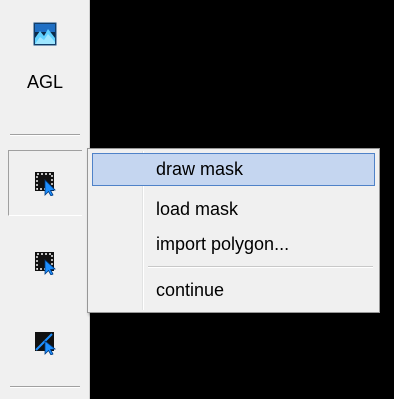 This screenshot has height=399, width=394. Describe the element at coordinates (45, 82) in the screenshot. I see `agl-label: AGL` at that location.